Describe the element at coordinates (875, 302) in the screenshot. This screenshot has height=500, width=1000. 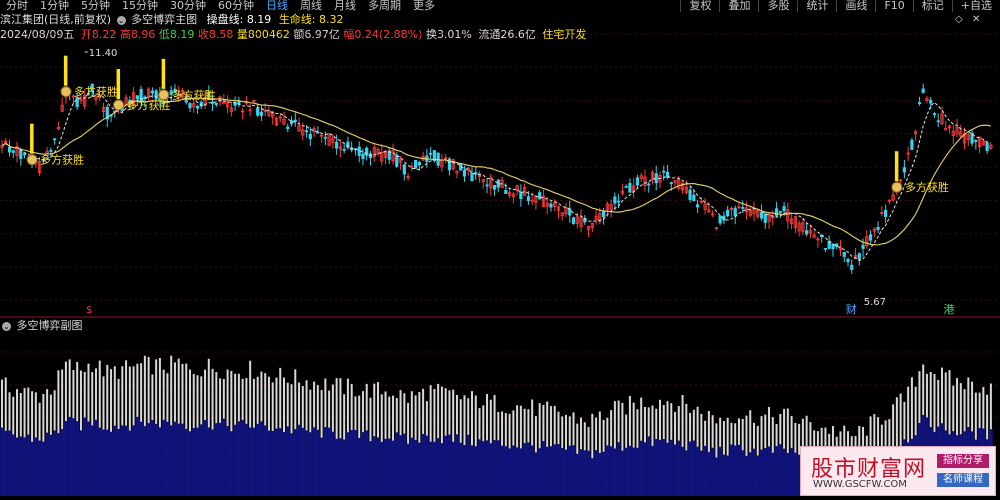
I see `low-price-label: 5.67` at that location.